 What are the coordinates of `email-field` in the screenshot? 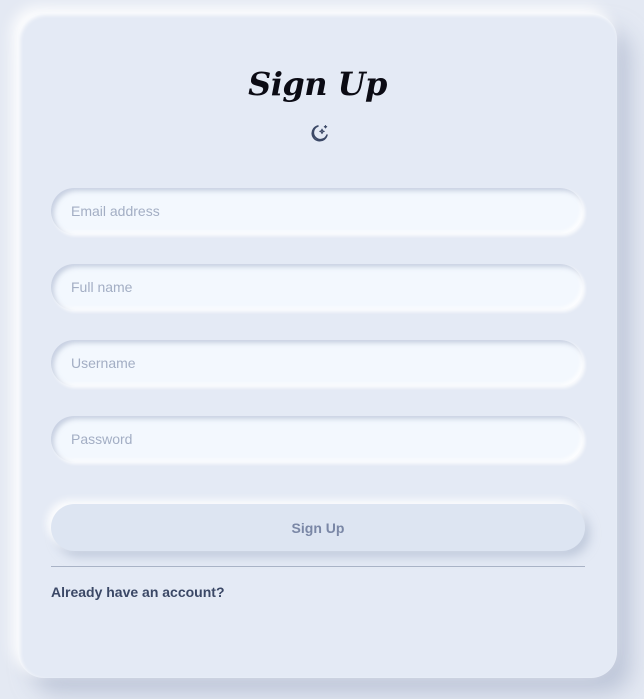 It's located at (317, 211).